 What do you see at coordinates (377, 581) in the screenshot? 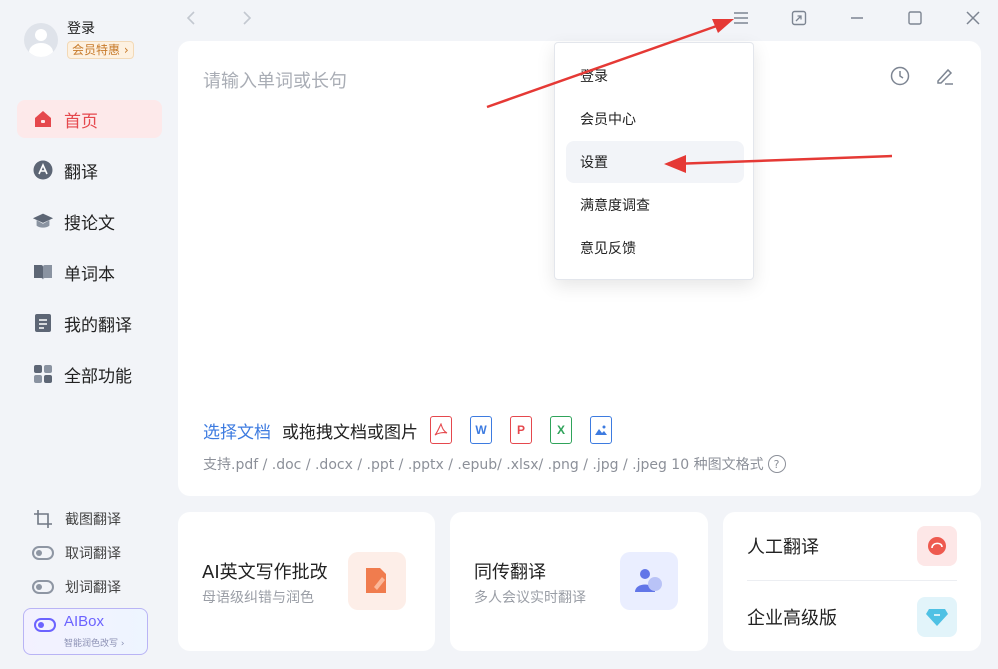
I see `document-edit-icon` at bounding box center [377, 581].